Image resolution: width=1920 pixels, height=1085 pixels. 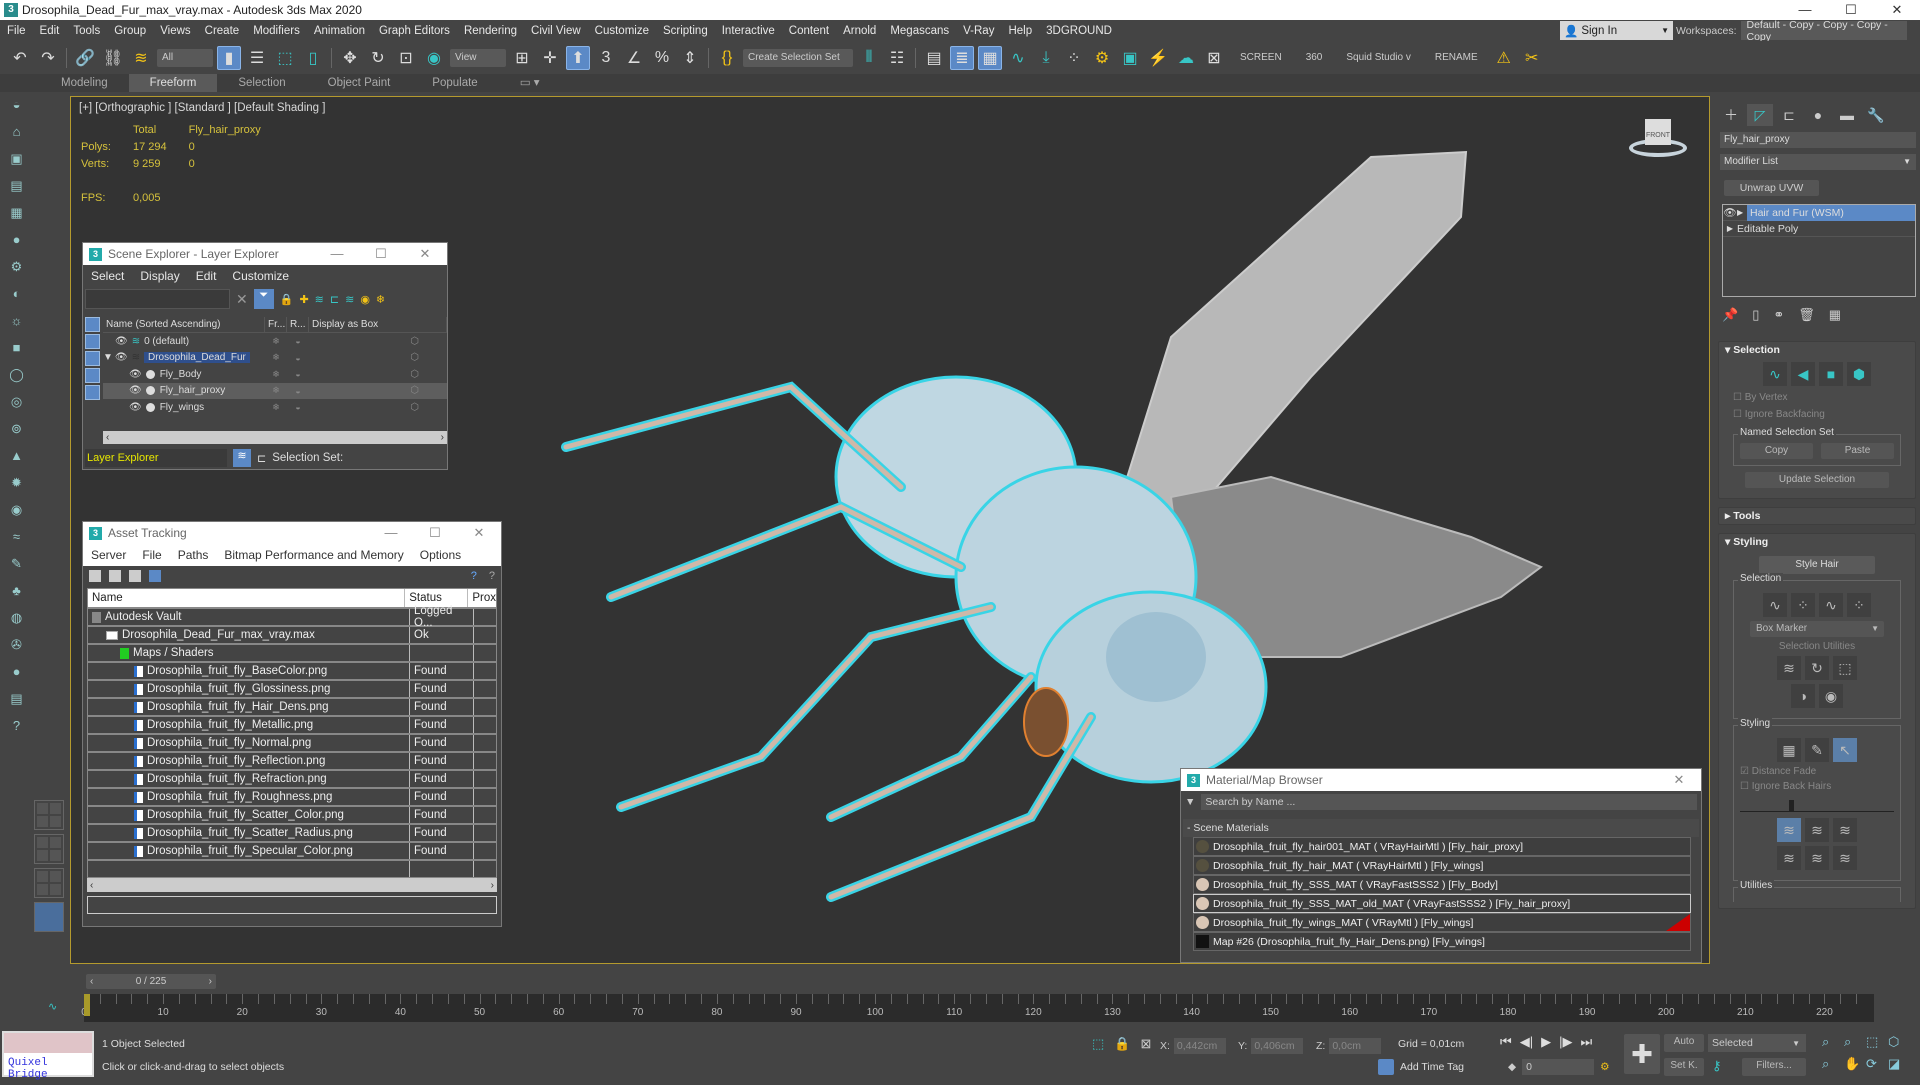 I want to click on motion-tab-icon: ●, so click(x=1818, y=115).